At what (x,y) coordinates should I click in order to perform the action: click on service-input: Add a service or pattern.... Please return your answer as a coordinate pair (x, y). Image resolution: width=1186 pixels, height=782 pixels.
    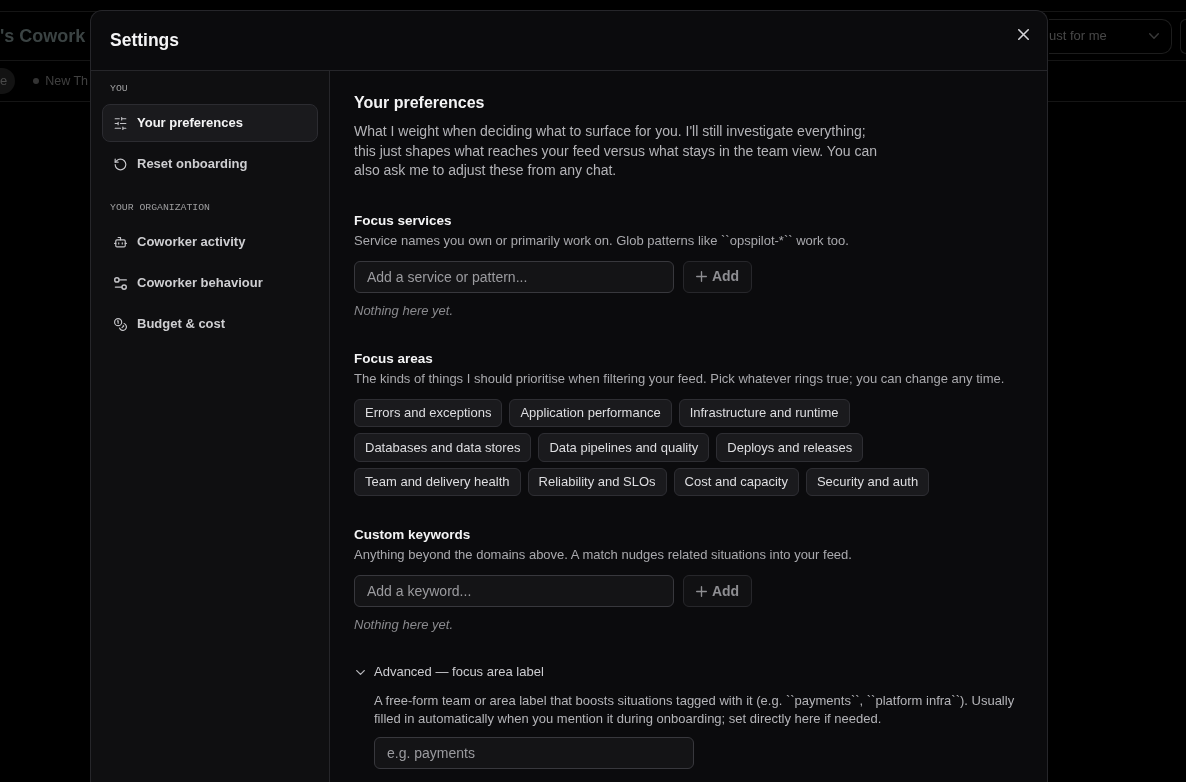
    Looking at the image, I should click on (514, 276).